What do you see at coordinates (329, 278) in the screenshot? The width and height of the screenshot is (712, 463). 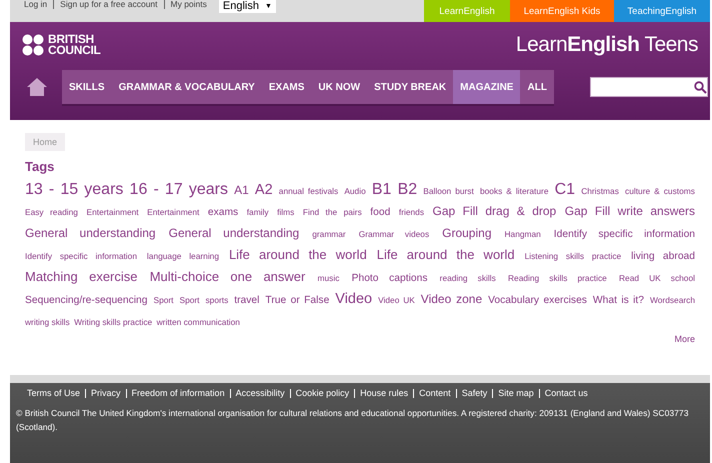 I see `tag-link: music` at bounding box center [329, 278].